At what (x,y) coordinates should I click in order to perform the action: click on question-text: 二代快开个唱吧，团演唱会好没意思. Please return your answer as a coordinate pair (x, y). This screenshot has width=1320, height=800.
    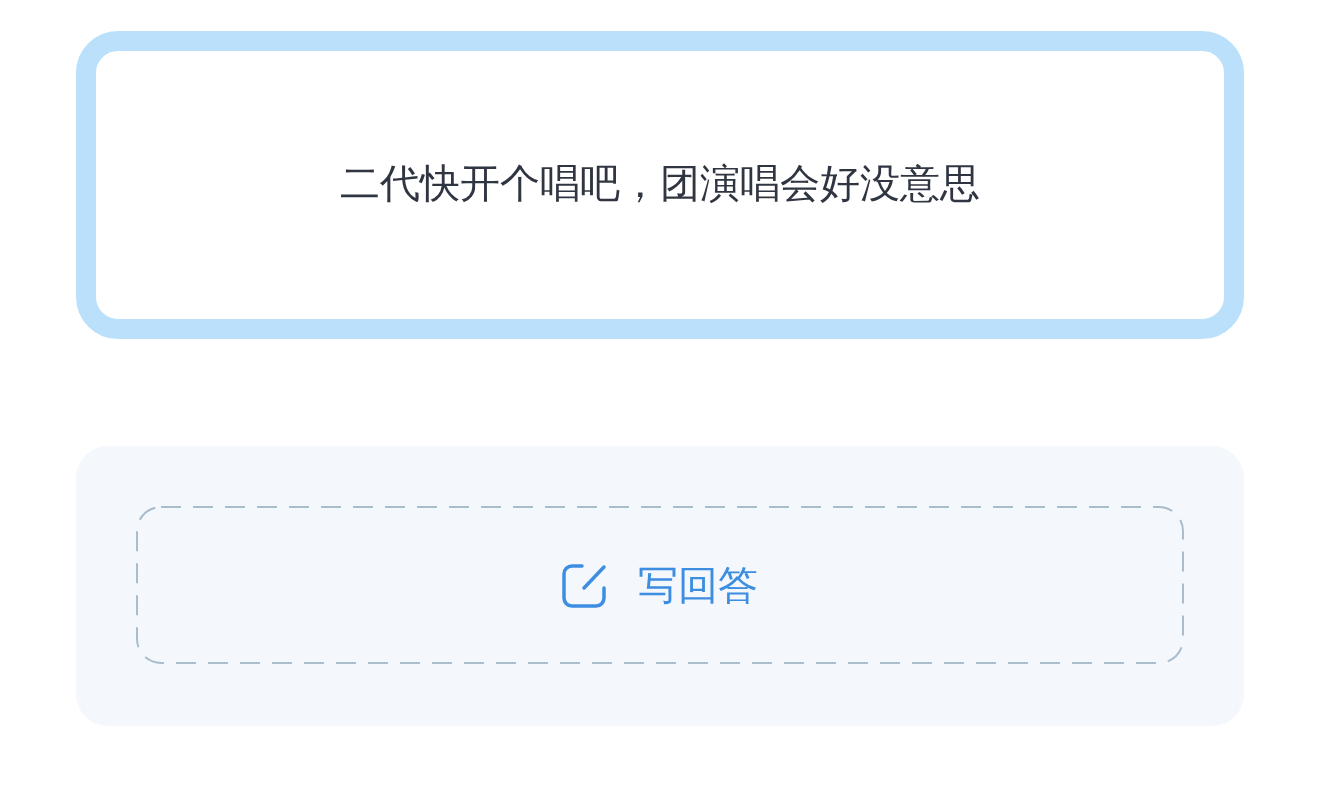
    Looking at the image, I should click on (660, 183).